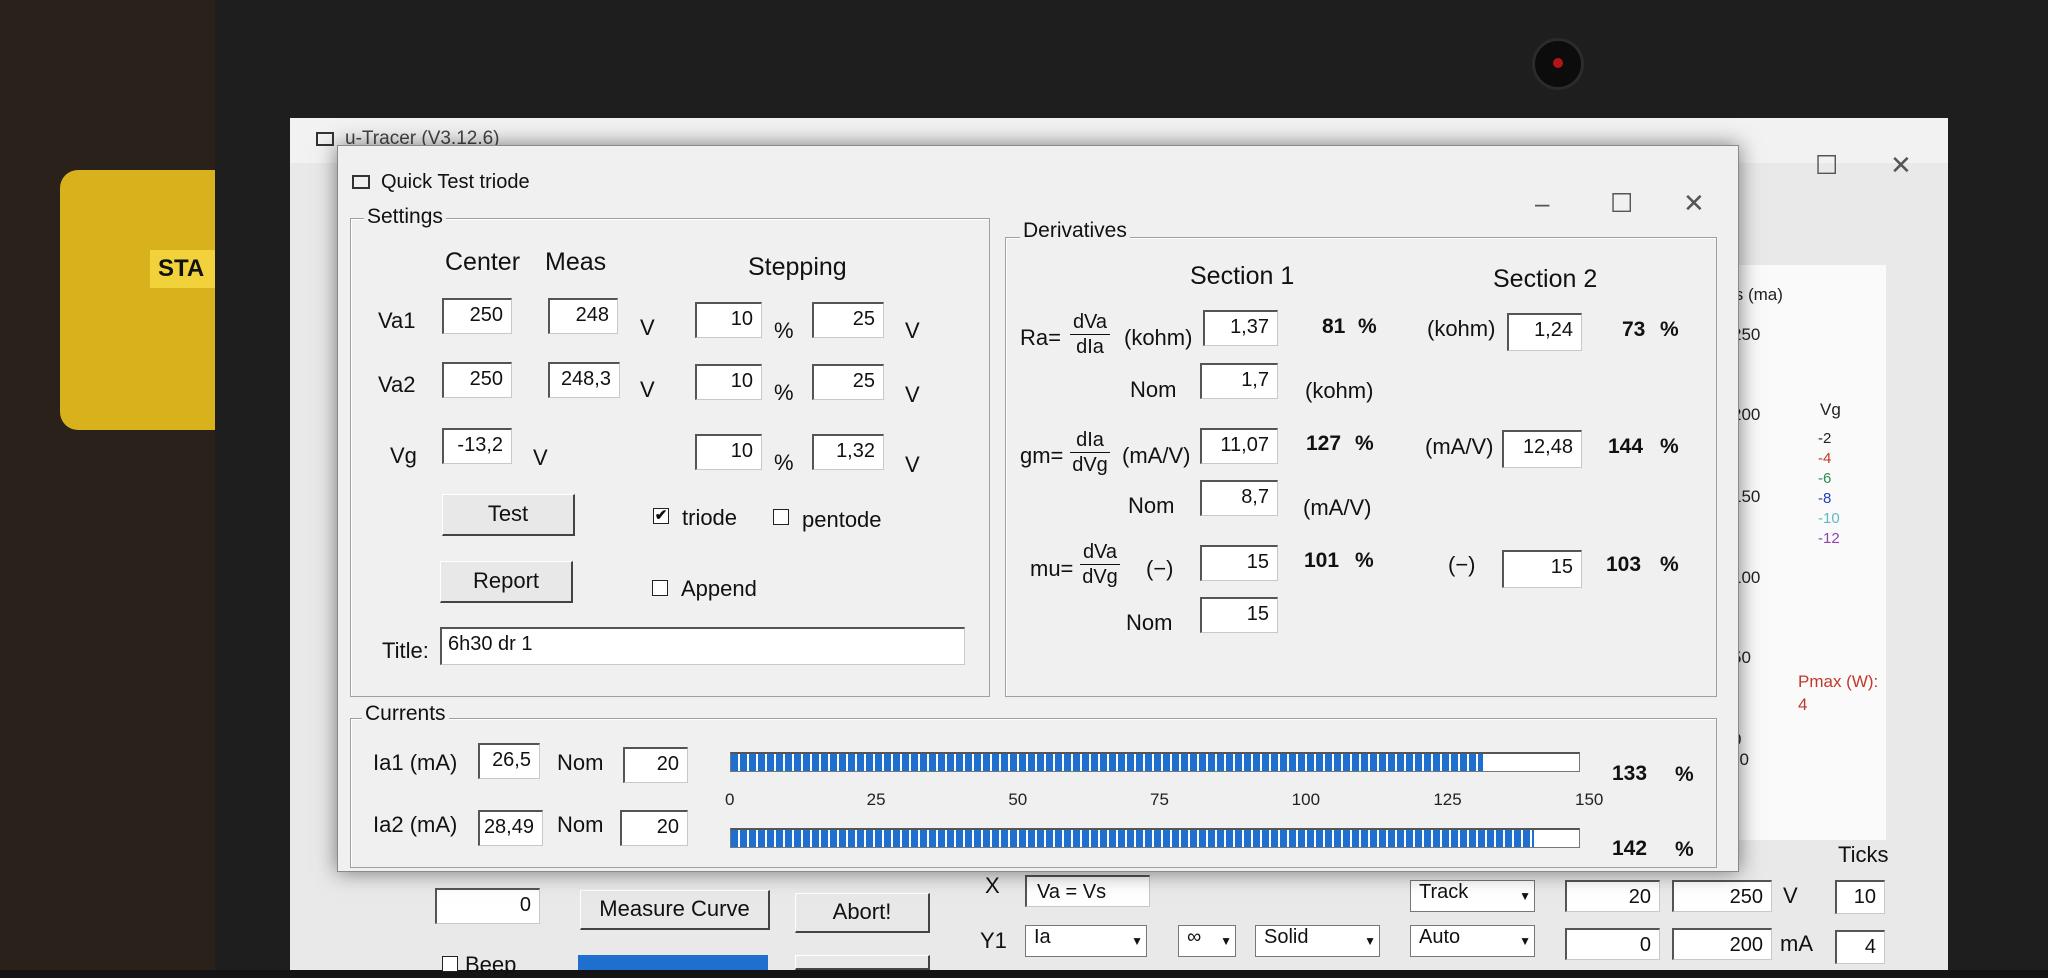 The image size is (2048, 978). I want to click on ra-label: Ra=, so click(1040, 337).